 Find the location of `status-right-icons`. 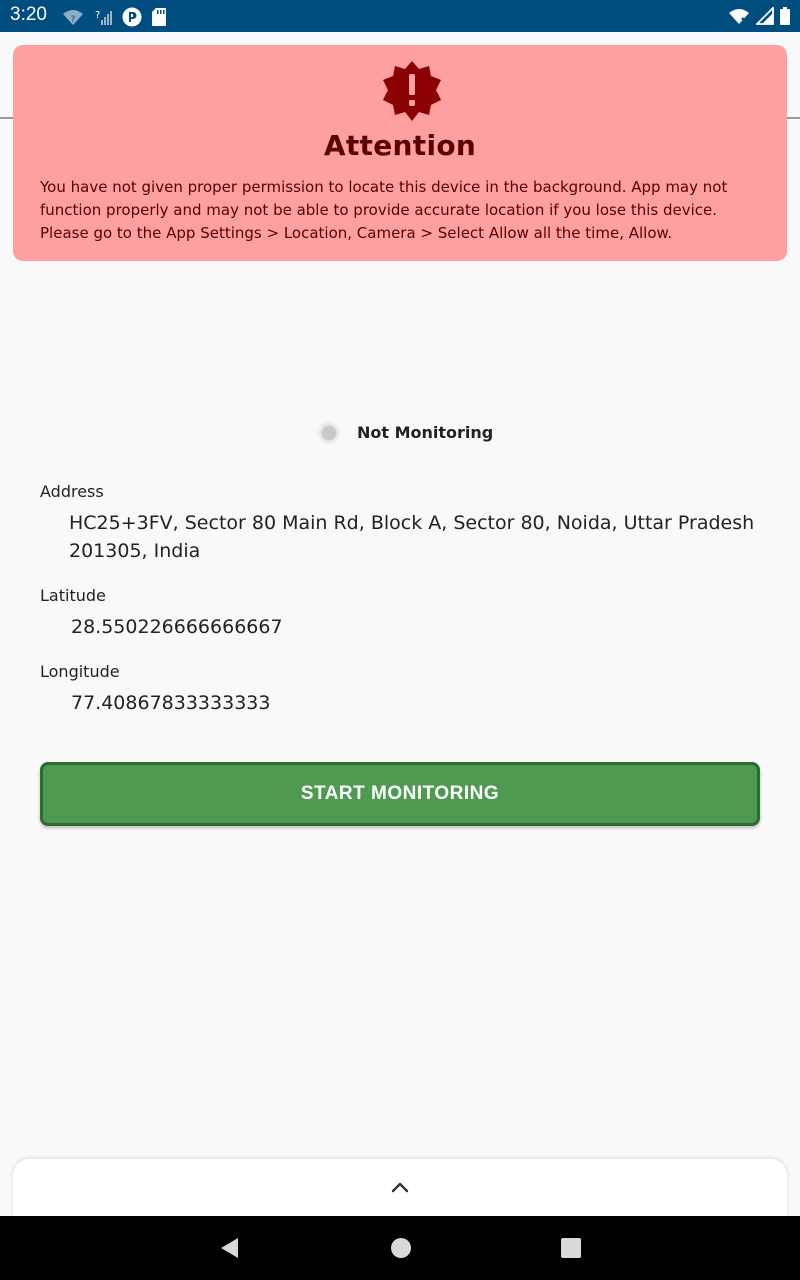

status-right-icons is located at coordinates (759, 16).